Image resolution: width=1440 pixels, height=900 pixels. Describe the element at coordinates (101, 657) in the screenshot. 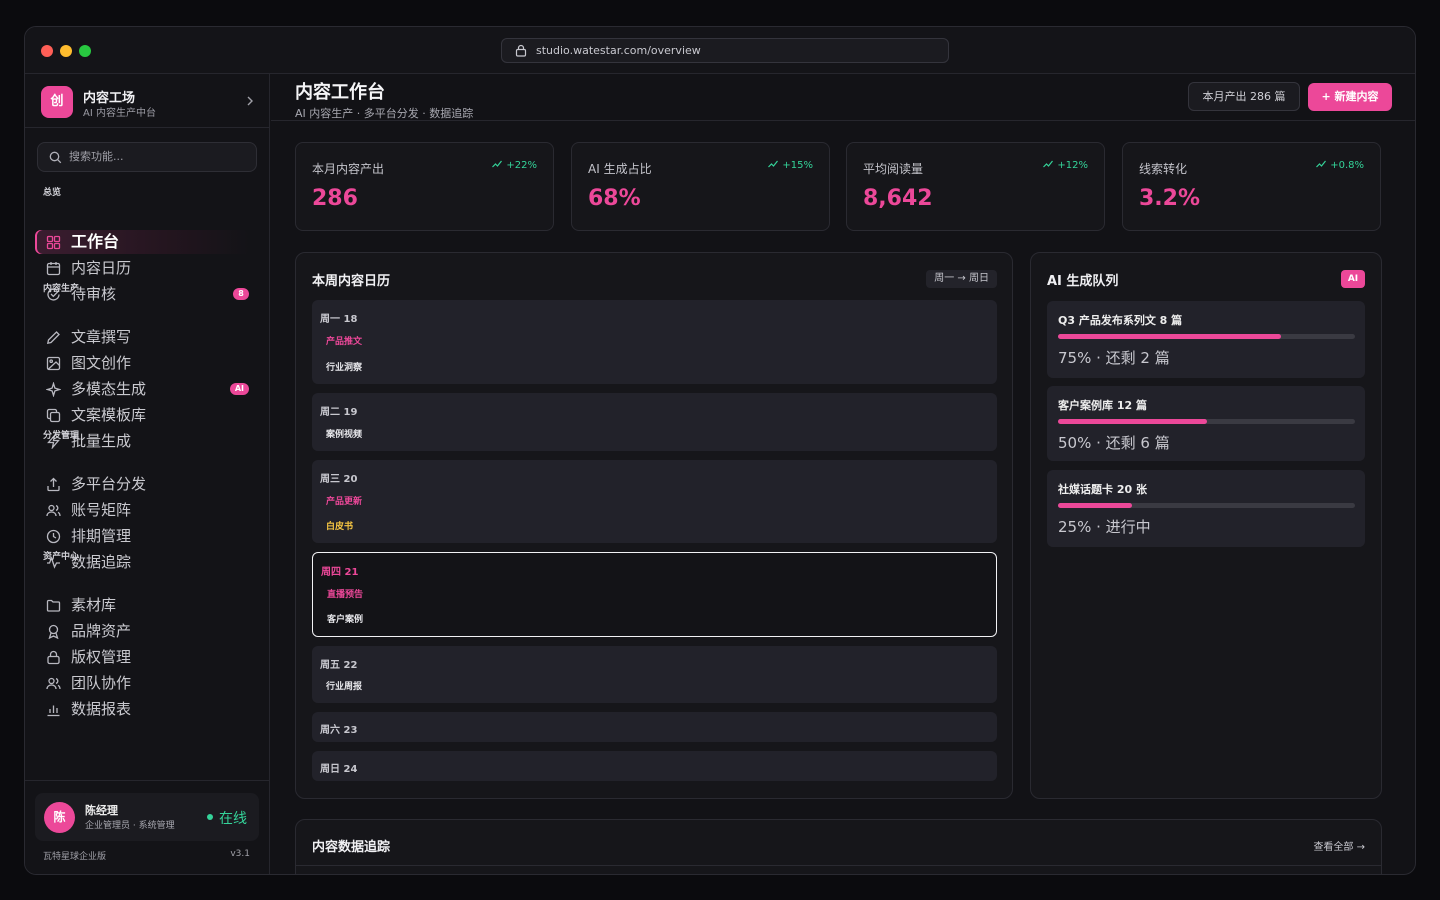

I see `sidebar-item-label: 版权管理` at that location.